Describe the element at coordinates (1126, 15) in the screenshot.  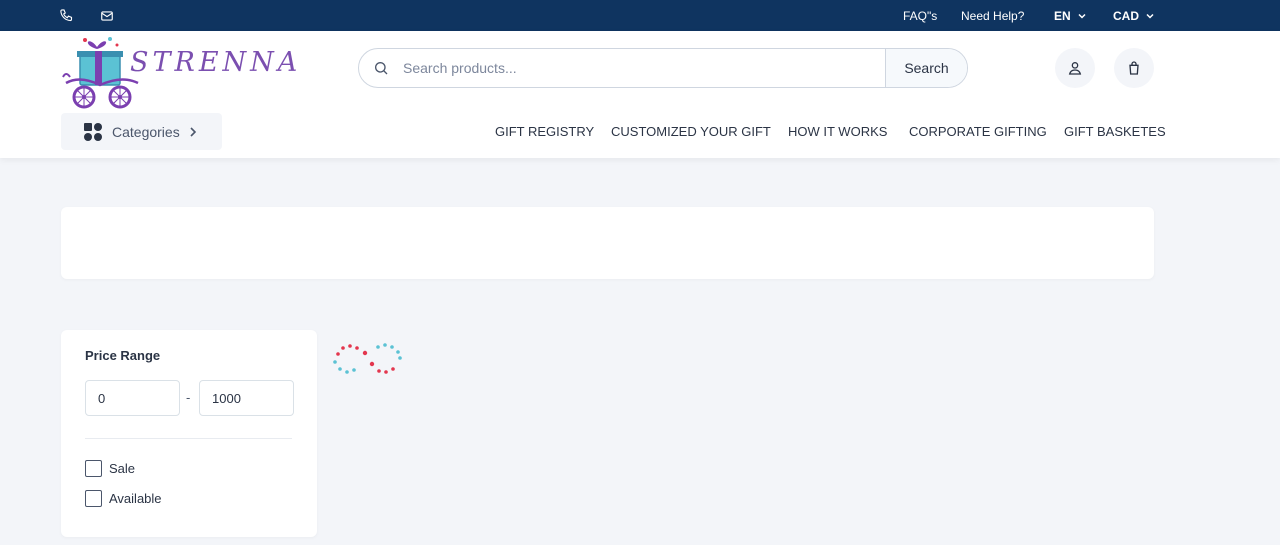
I see `currency-value: CAD` at that location.